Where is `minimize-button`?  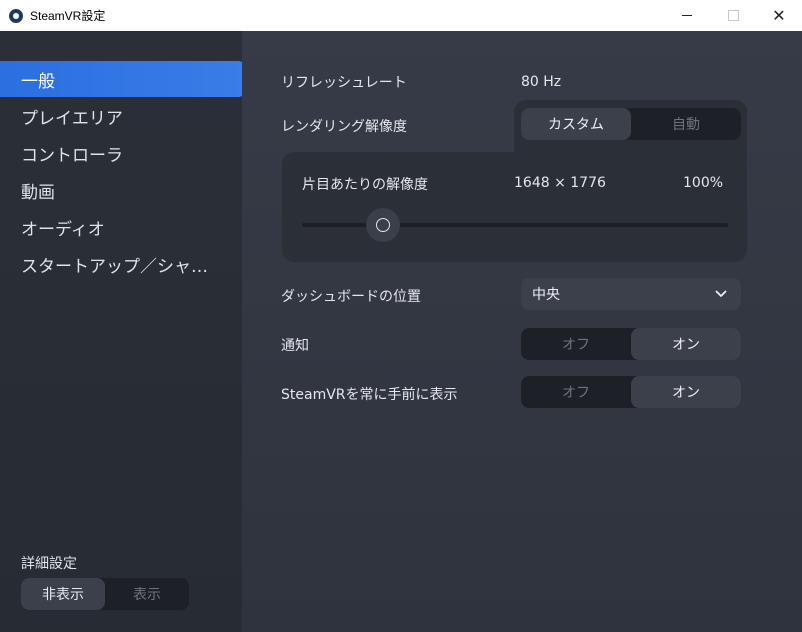 minimize-button is located at coordinates (687, 15).